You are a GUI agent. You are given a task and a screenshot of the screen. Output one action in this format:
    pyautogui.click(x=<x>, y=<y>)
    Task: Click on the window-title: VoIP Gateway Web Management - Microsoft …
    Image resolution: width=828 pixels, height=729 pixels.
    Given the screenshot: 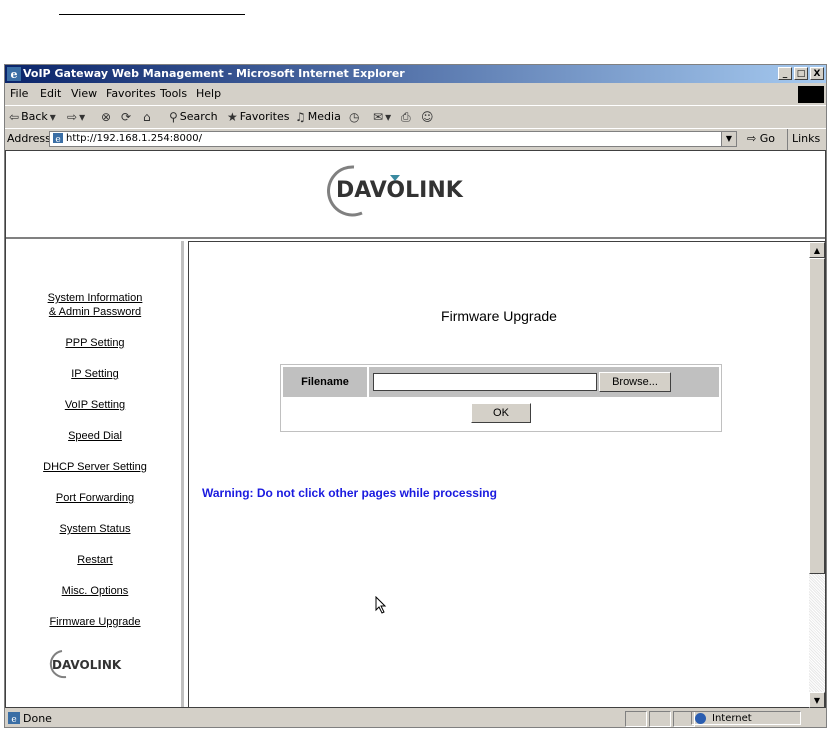 What is the action you would take?
    pyautogui.click(x=214, y=73)
    